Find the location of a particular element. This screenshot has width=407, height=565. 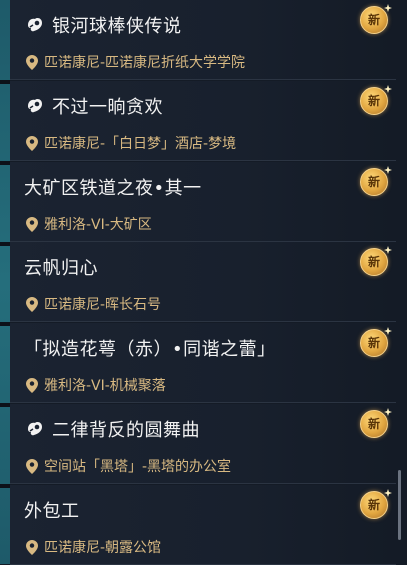

mission-title-row: 「拟造花萼（赤）•同谐之蕾」 is located at coordinates (150, 348).